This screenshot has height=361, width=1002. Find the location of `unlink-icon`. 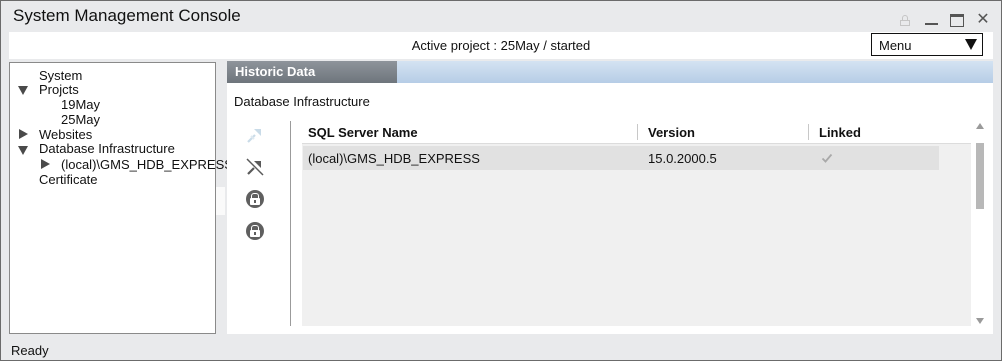

unlink-icon is located at coordinates (255, 167).